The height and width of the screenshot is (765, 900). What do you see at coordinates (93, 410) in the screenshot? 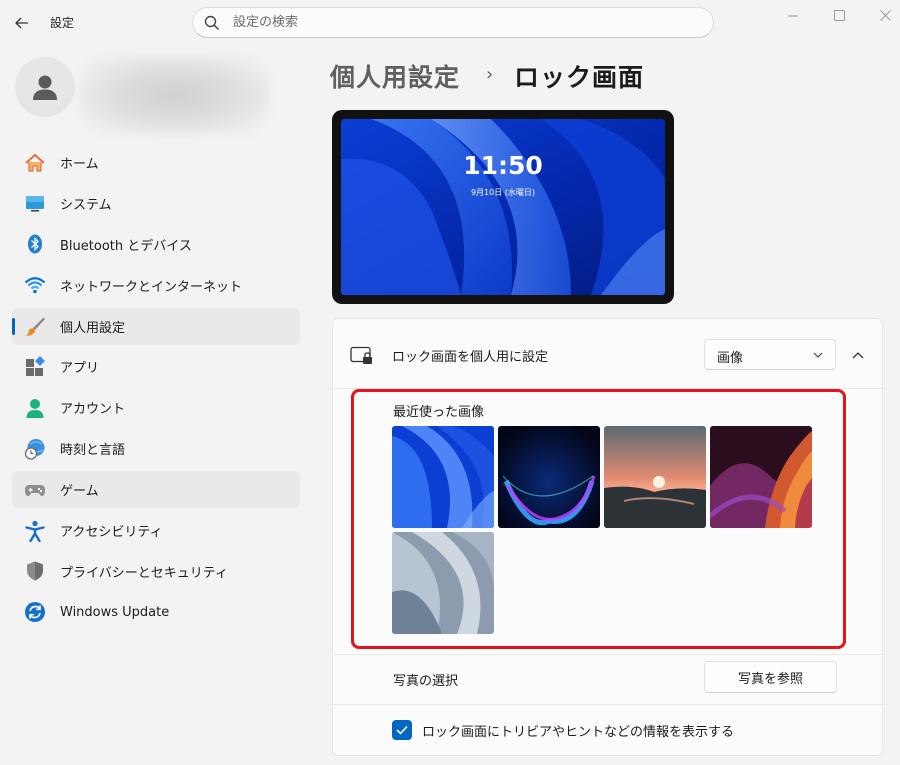
I see `sidebar-item-label: アカウント` at bounding box center [93, 410].